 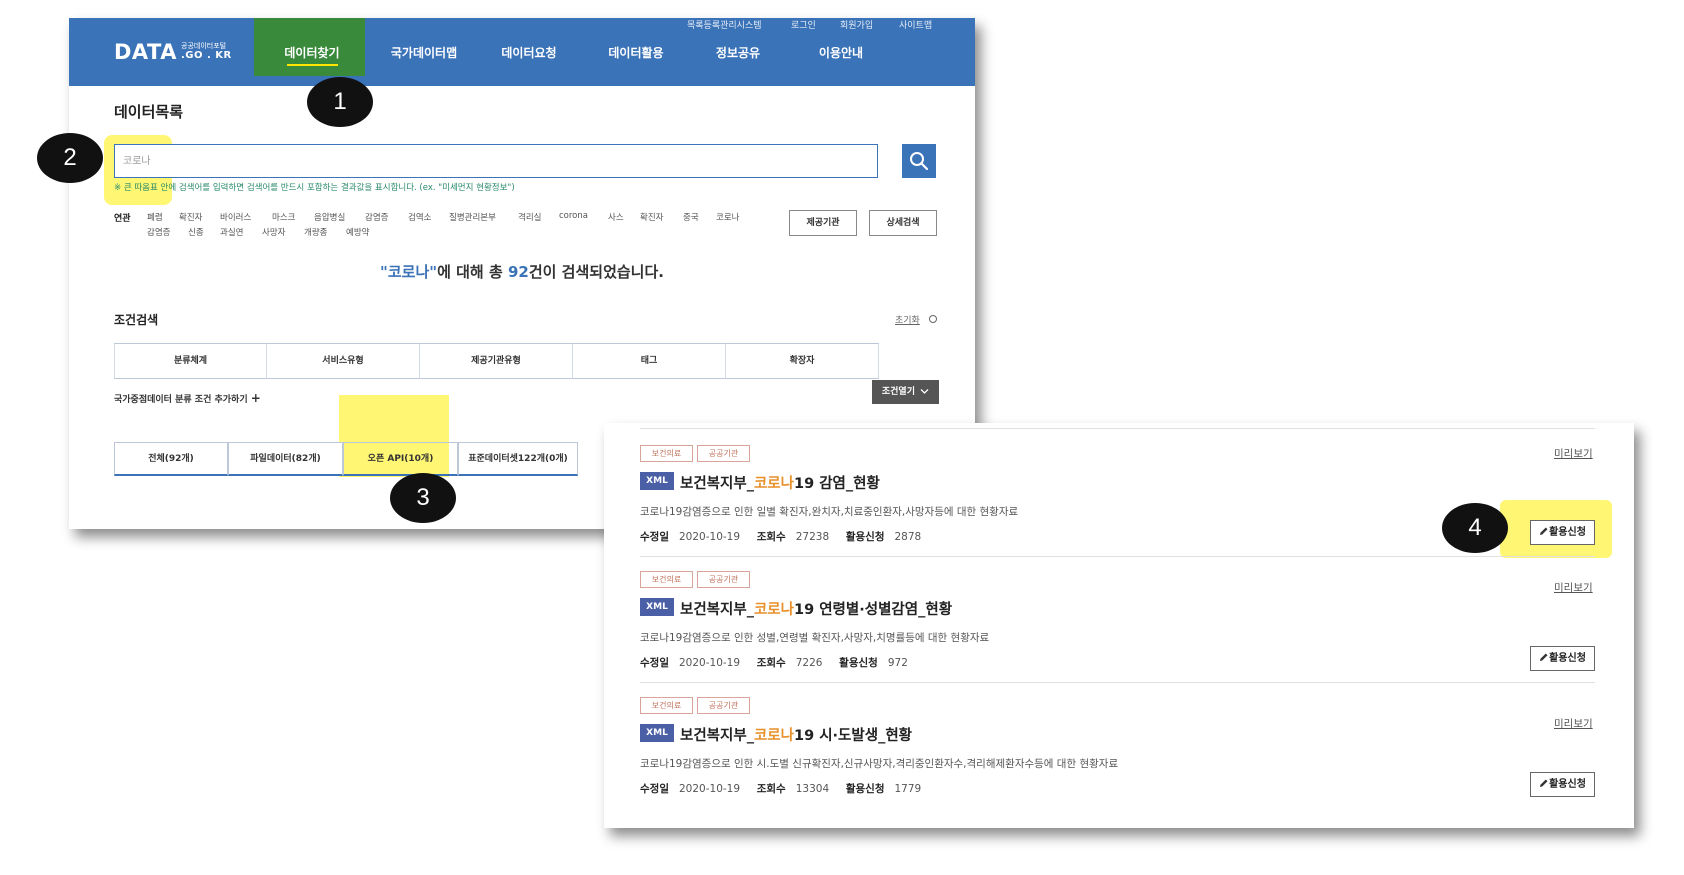 What do you see at coordinates (522, 271) in the screenshot?
I see `result-summary: "코로나"에 대해 총 92건이 검색되었습니다.` at bounding box center [522, 271].